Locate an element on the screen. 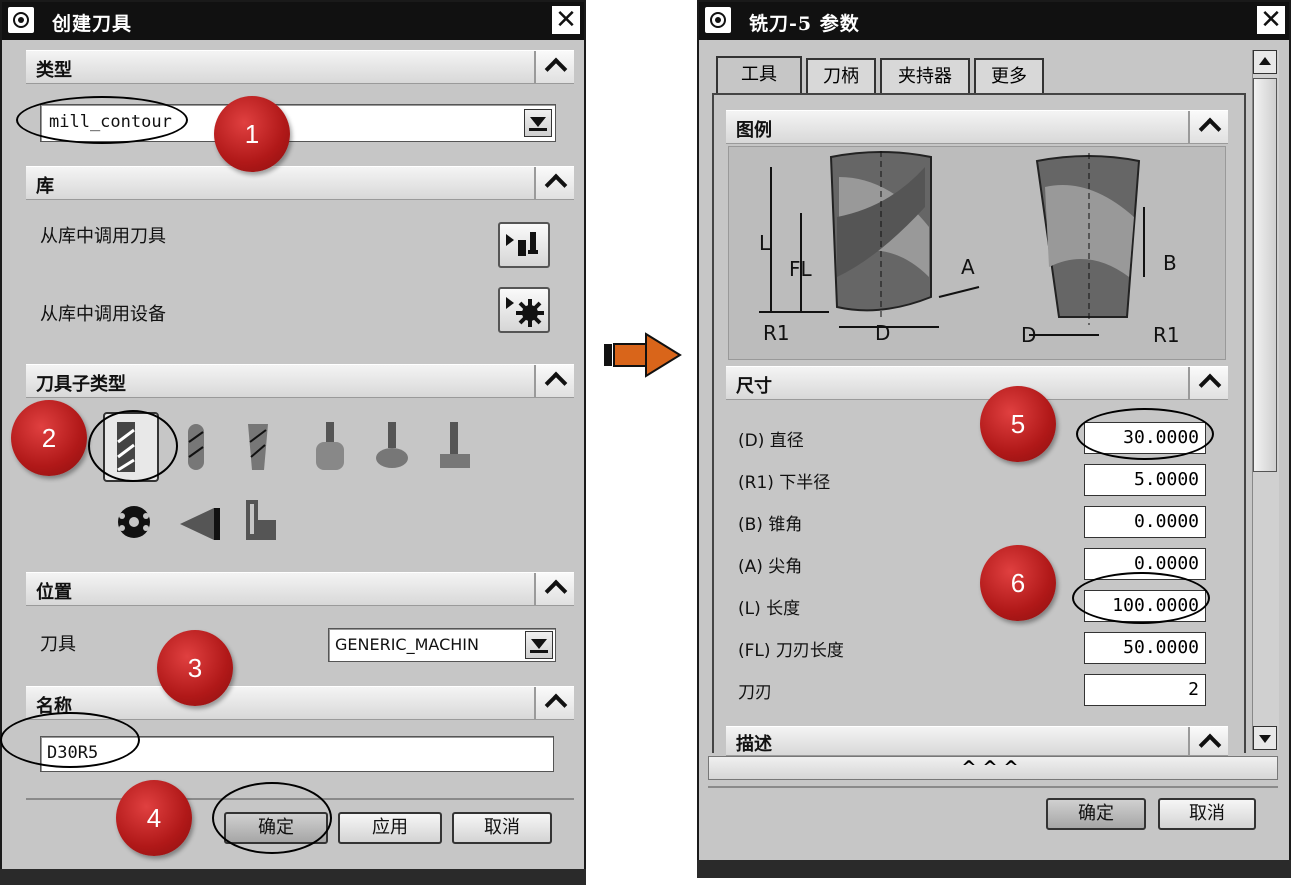 This screenshot has width=1291, height=885. step-badge-6: 6 is located at coordinates (1018, 583).